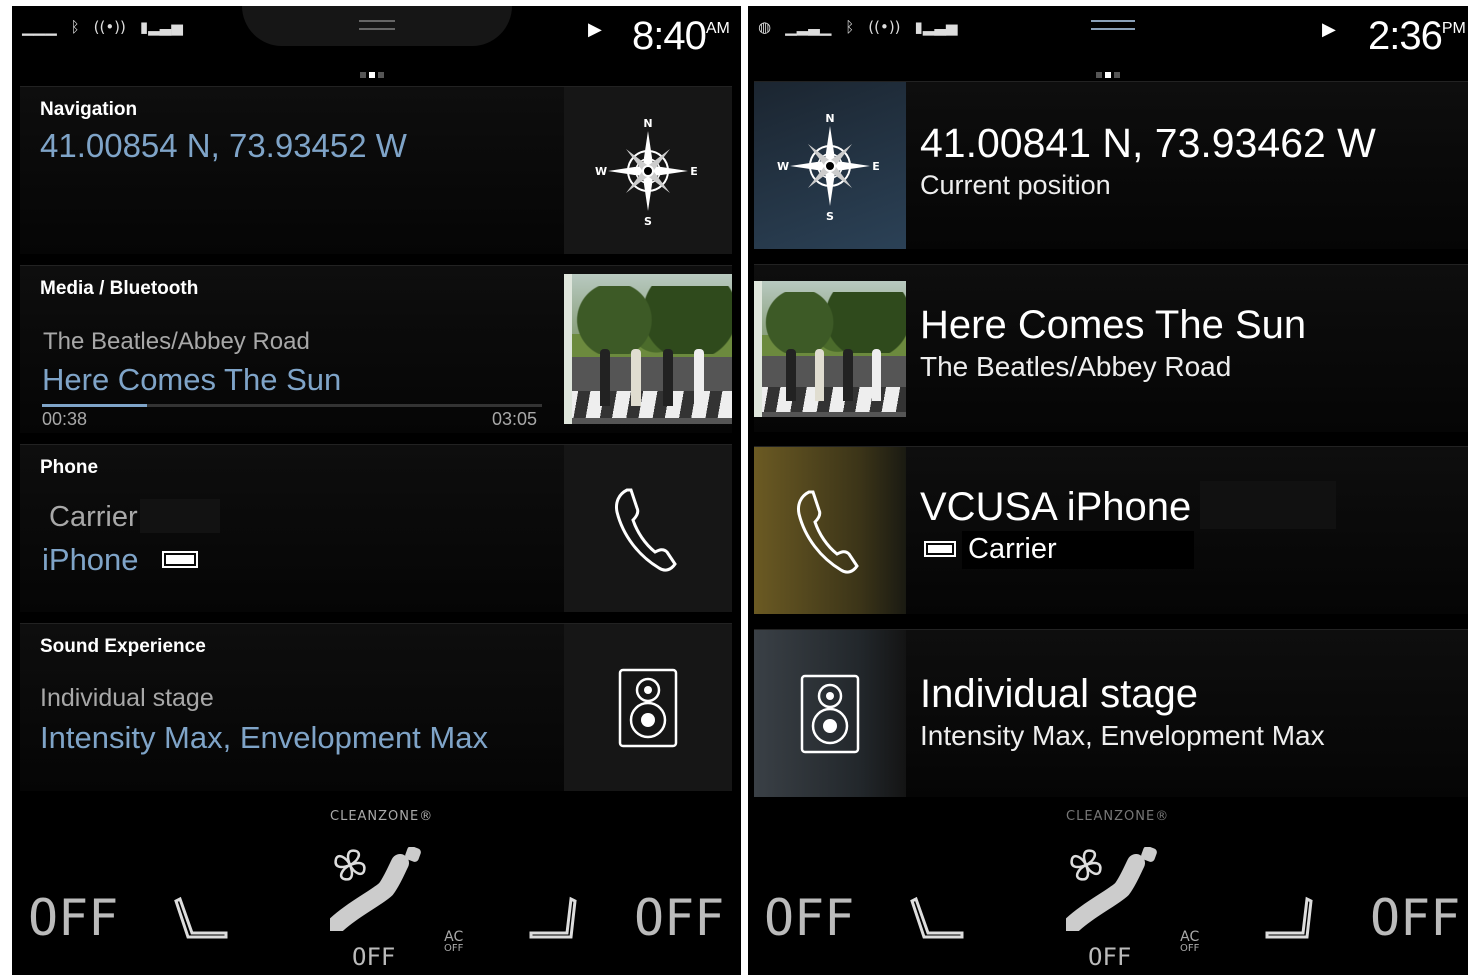 The image size is (1468, 975). Describe the element at coordinates (1056, 507) in the screenshot. I see `phone-device-name: VCUSA iPhone` at that location.